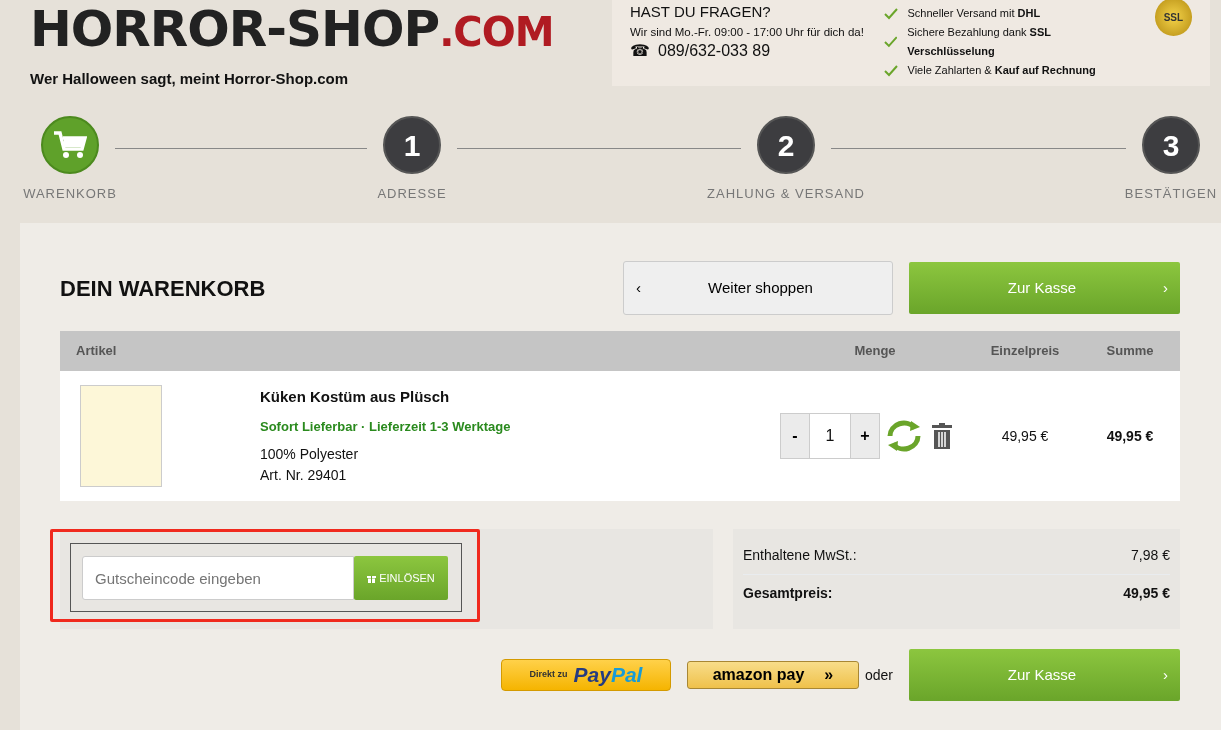  Describe the element at coordinates (96, 351) in the screenshot. I see `column-header: Artikel` at that location.